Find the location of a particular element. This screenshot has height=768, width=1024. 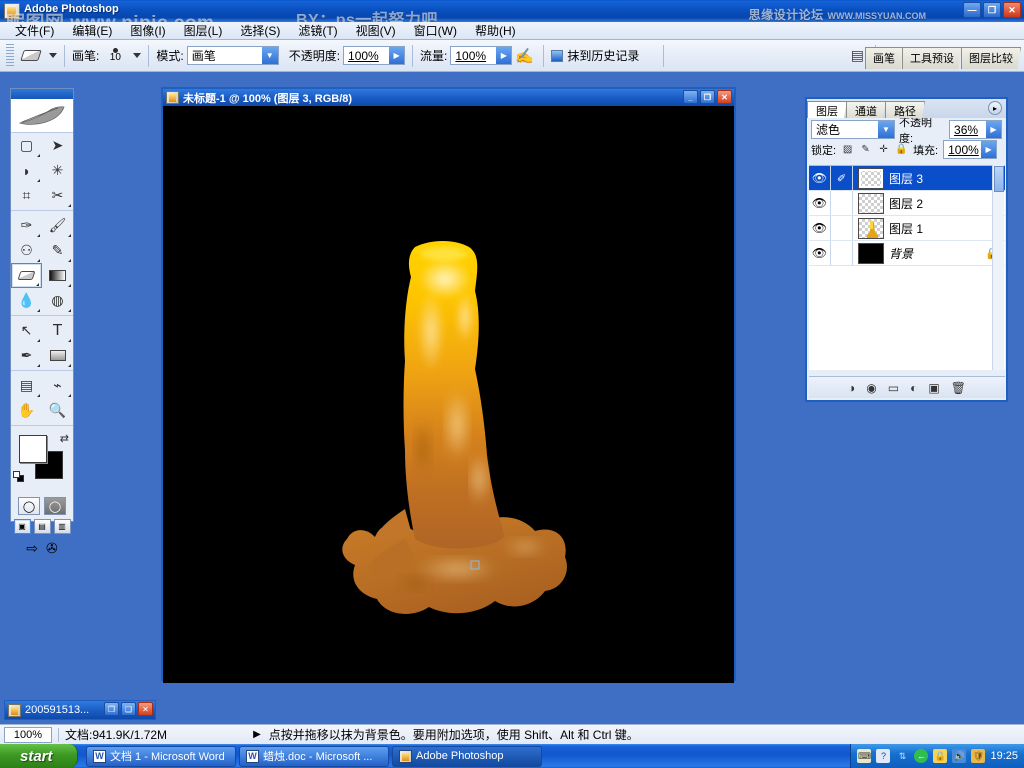

layer-row: 👁 图层 1 is located at coordinates (907, 228).